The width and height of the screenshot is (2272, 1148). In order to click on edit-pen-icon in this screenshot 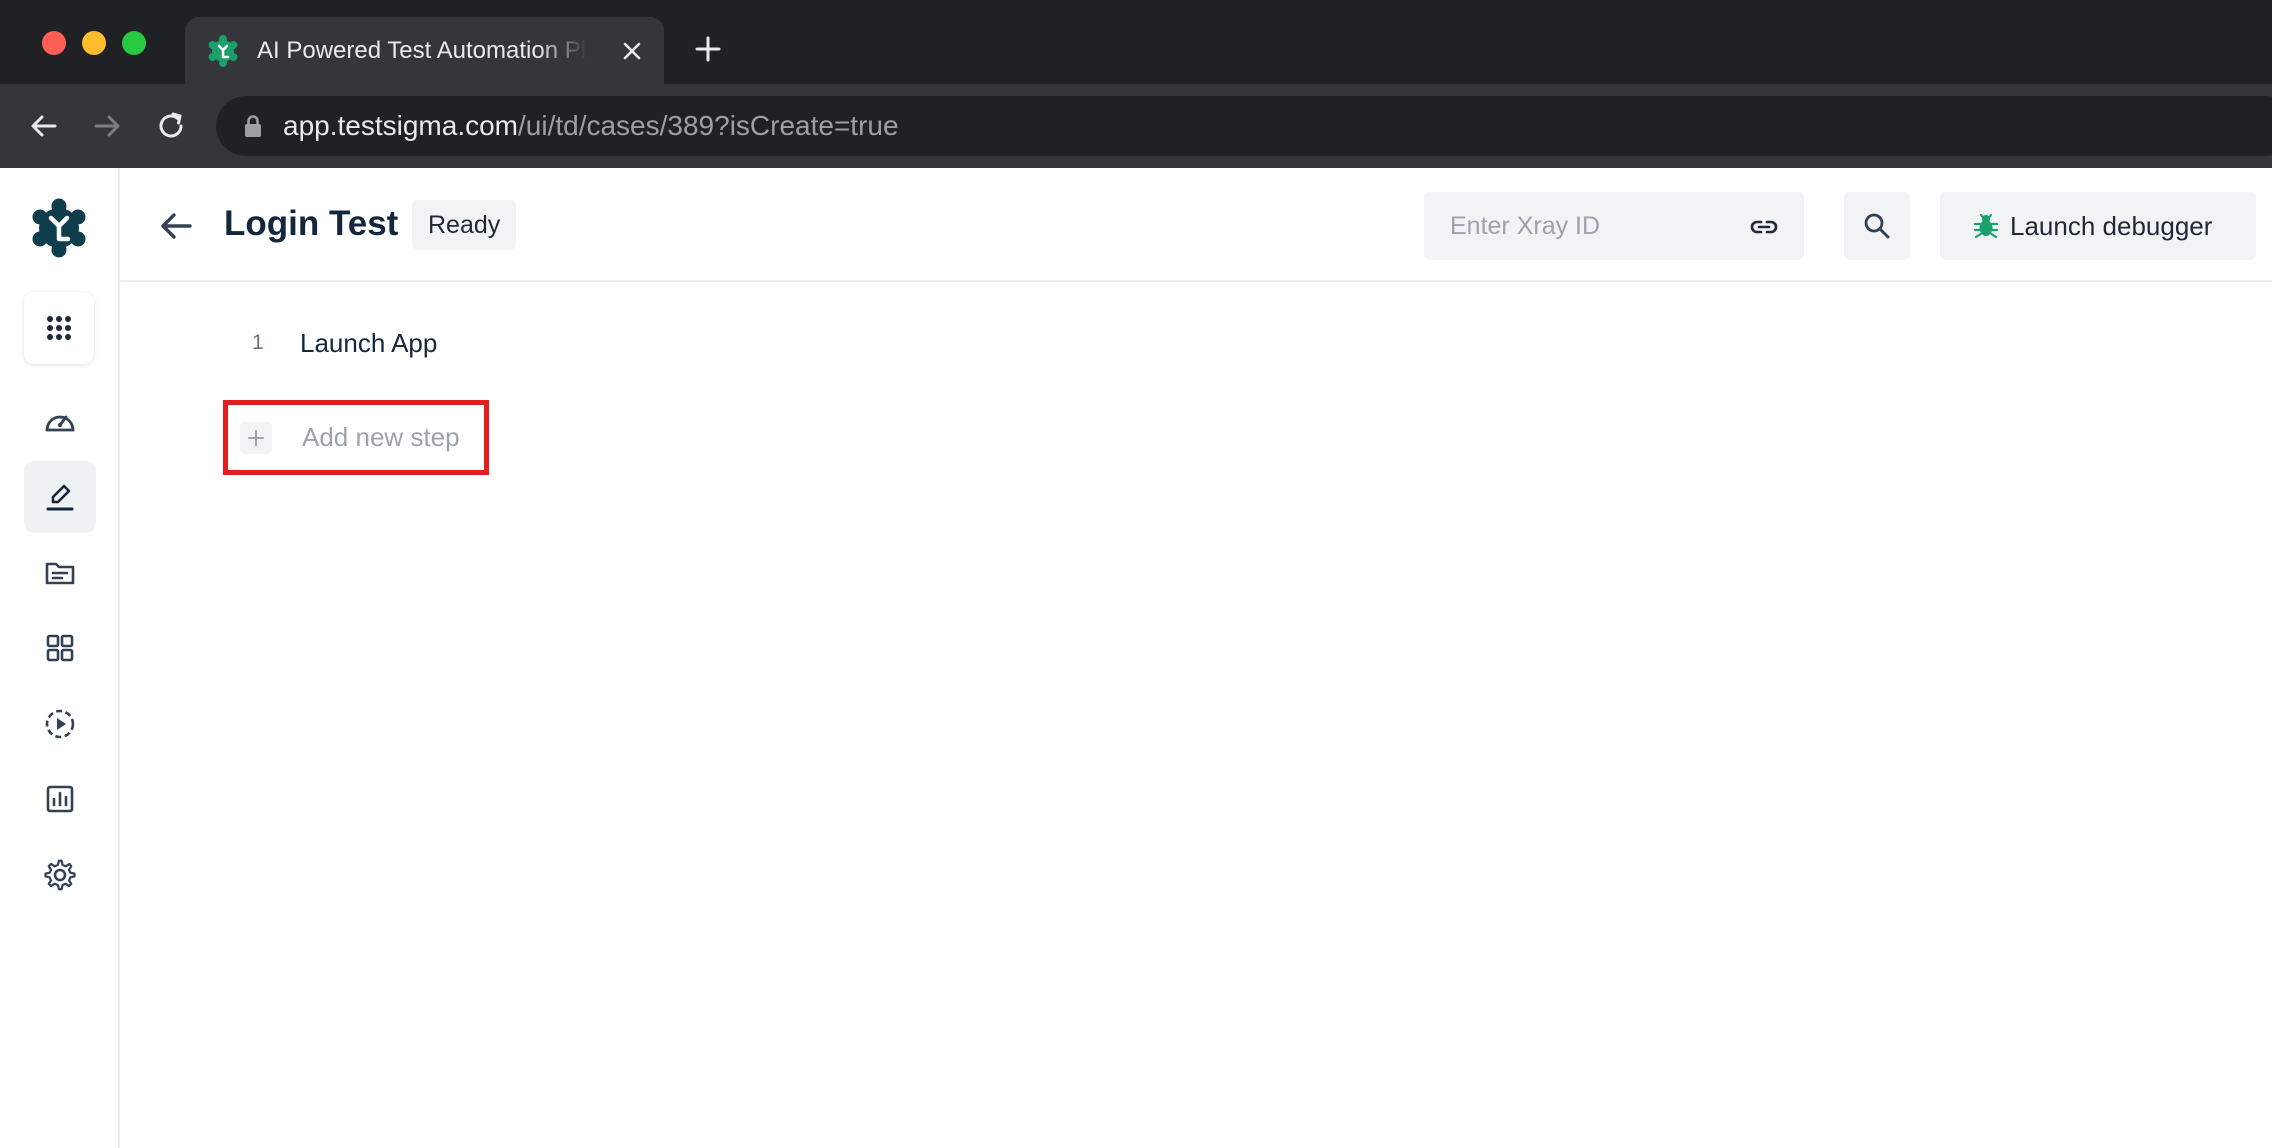, I will do `click(60, 497)`.